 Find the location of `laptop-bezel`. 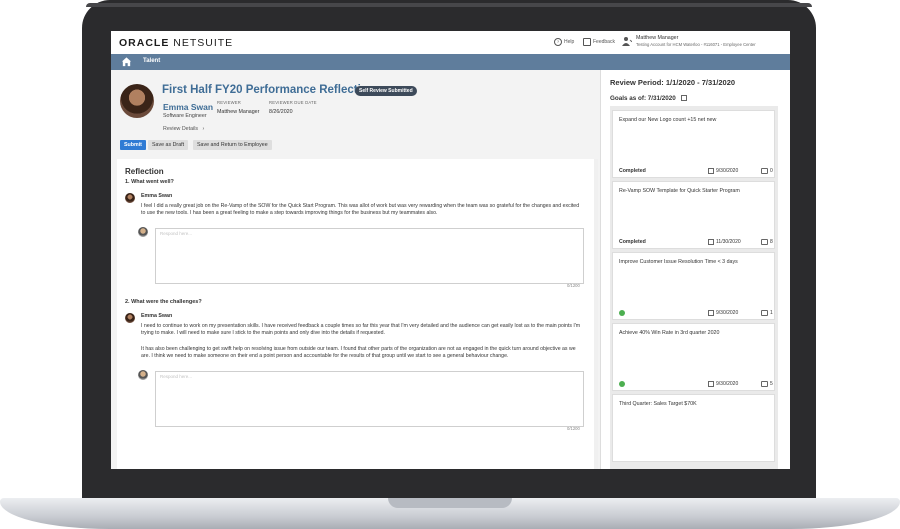

laptop-bezel is located at coordinates (449, 5).